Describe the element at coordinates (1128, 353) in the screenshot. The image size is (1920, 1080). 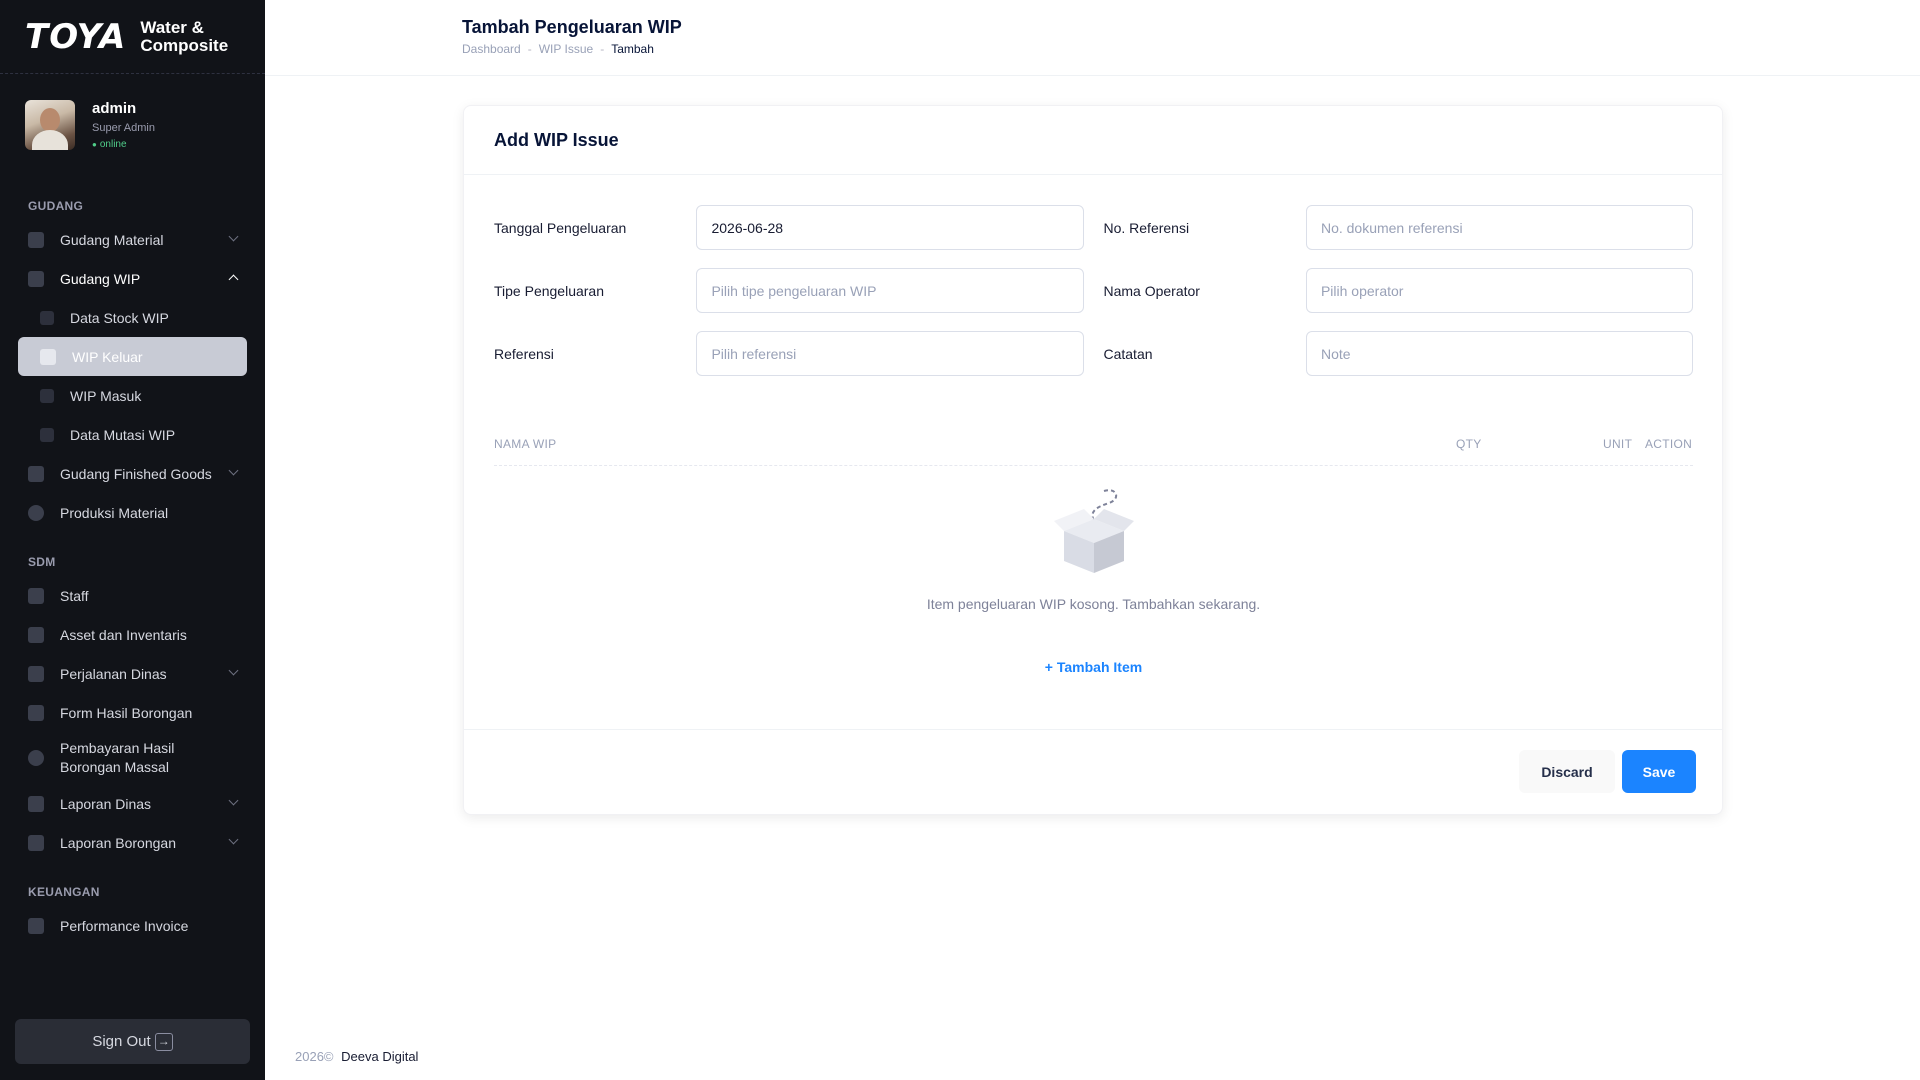
I see `catatan-label: Catatan` at that location.